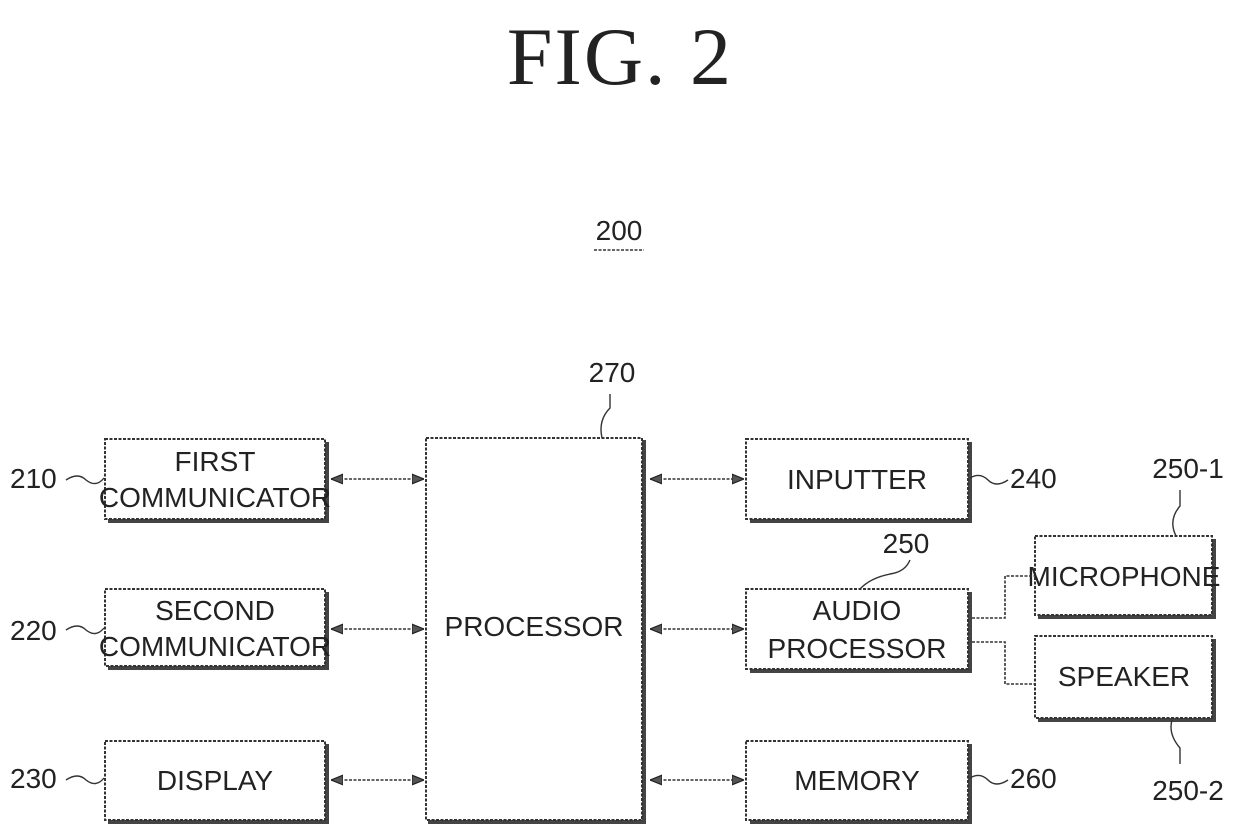 This screenshot has height=838, width=1240. I want to click on first-communicator-block: FIRST COMMUNICATOR, so click(215, 480).